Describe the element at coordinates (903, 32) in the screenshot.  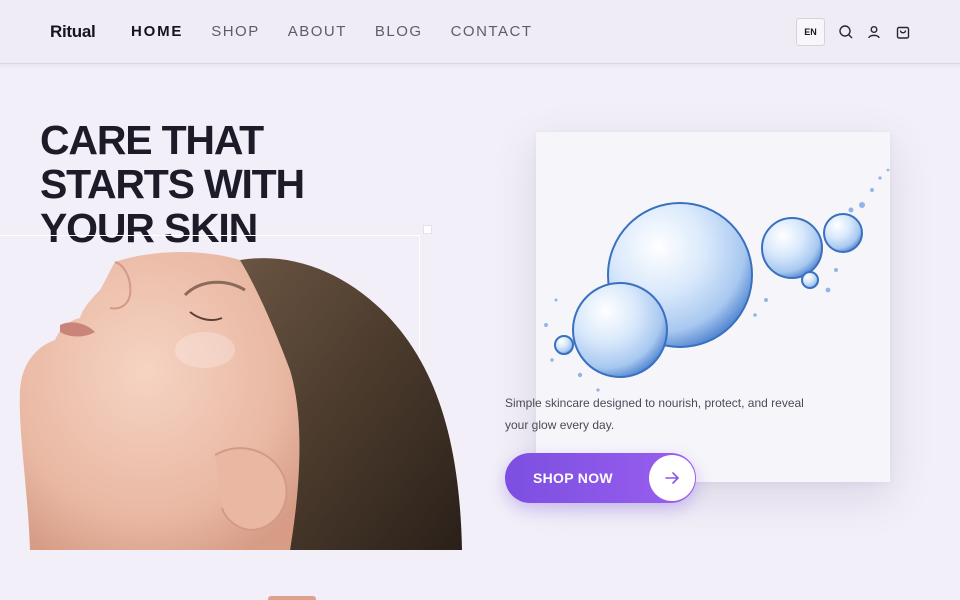
I see `bag-icon` at that location.